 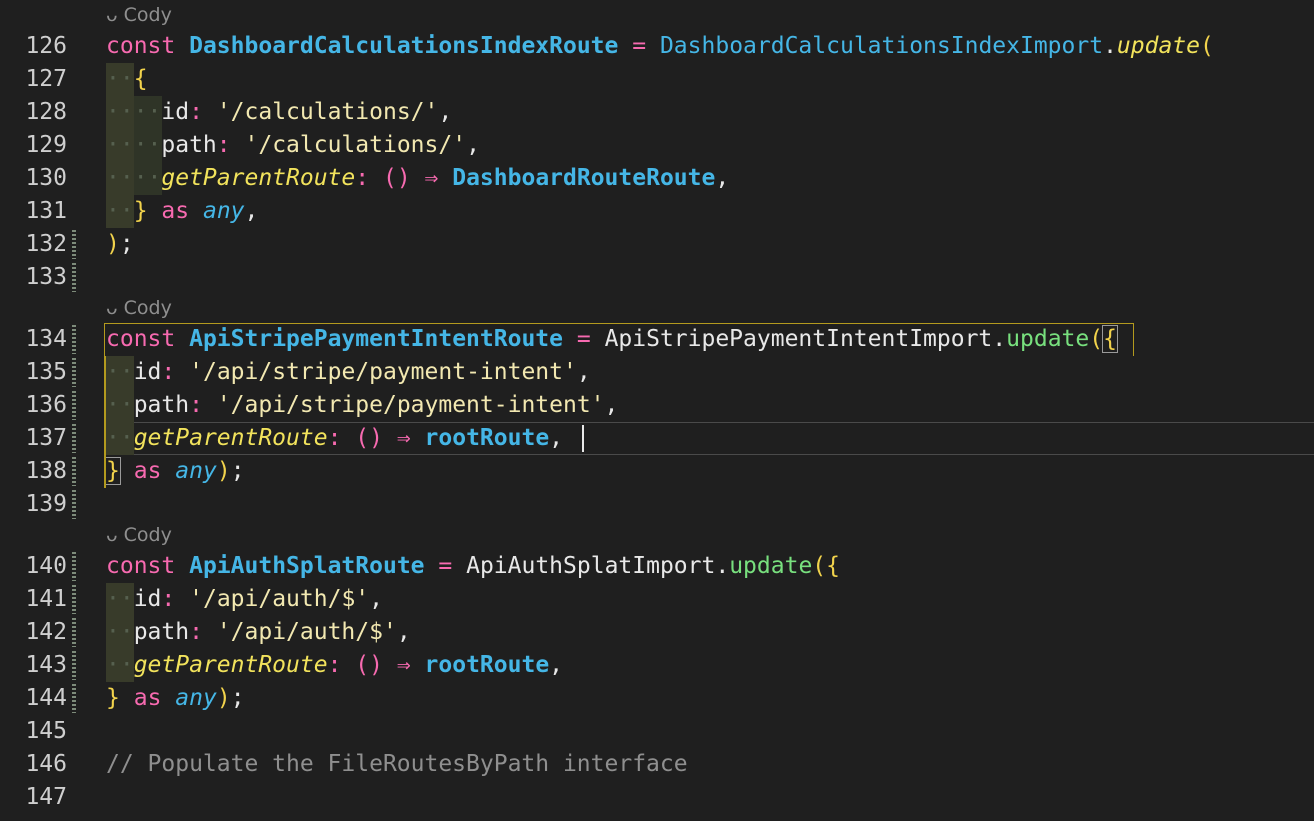 I want to click on line-number: 137, so click(x=46, y=438).